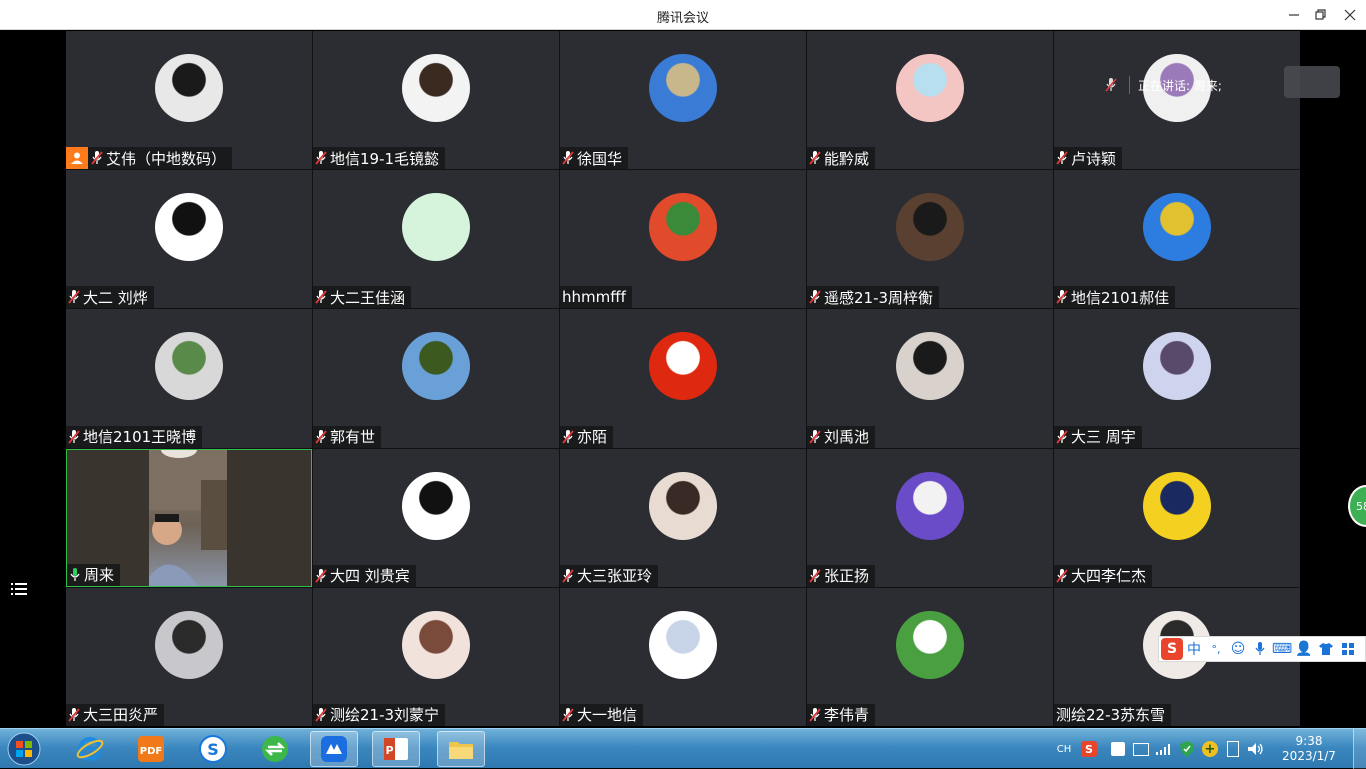  Describe the element at coordinates (19, 589) in the screenshot. I see `participant-list-toggle` at that location.